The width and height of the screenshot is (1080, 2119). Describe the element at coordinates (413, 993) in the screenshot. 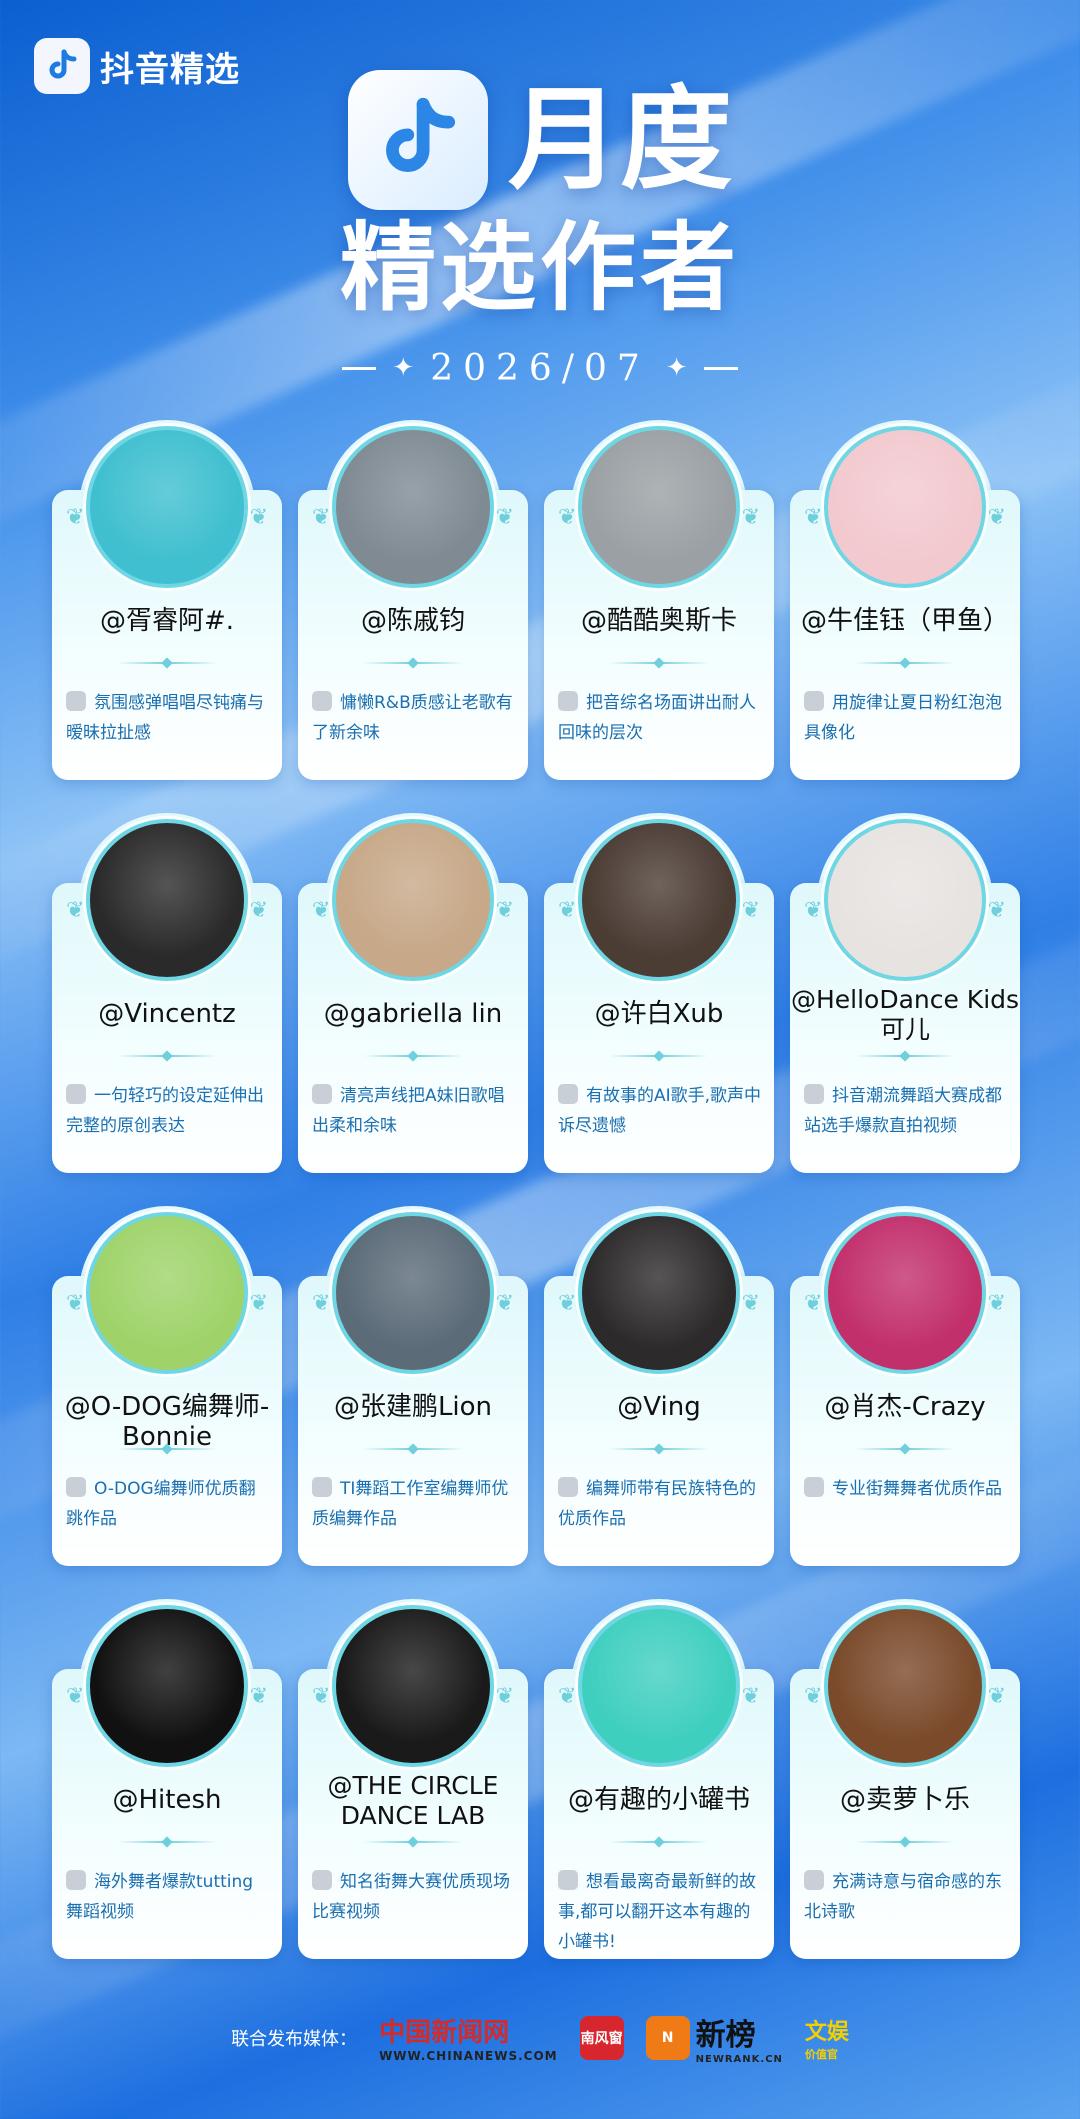

I see `creator-card: ❦ ❦ @gabriella lin 清亮声线把A妹旧歌唱出柔和余味` at that location.